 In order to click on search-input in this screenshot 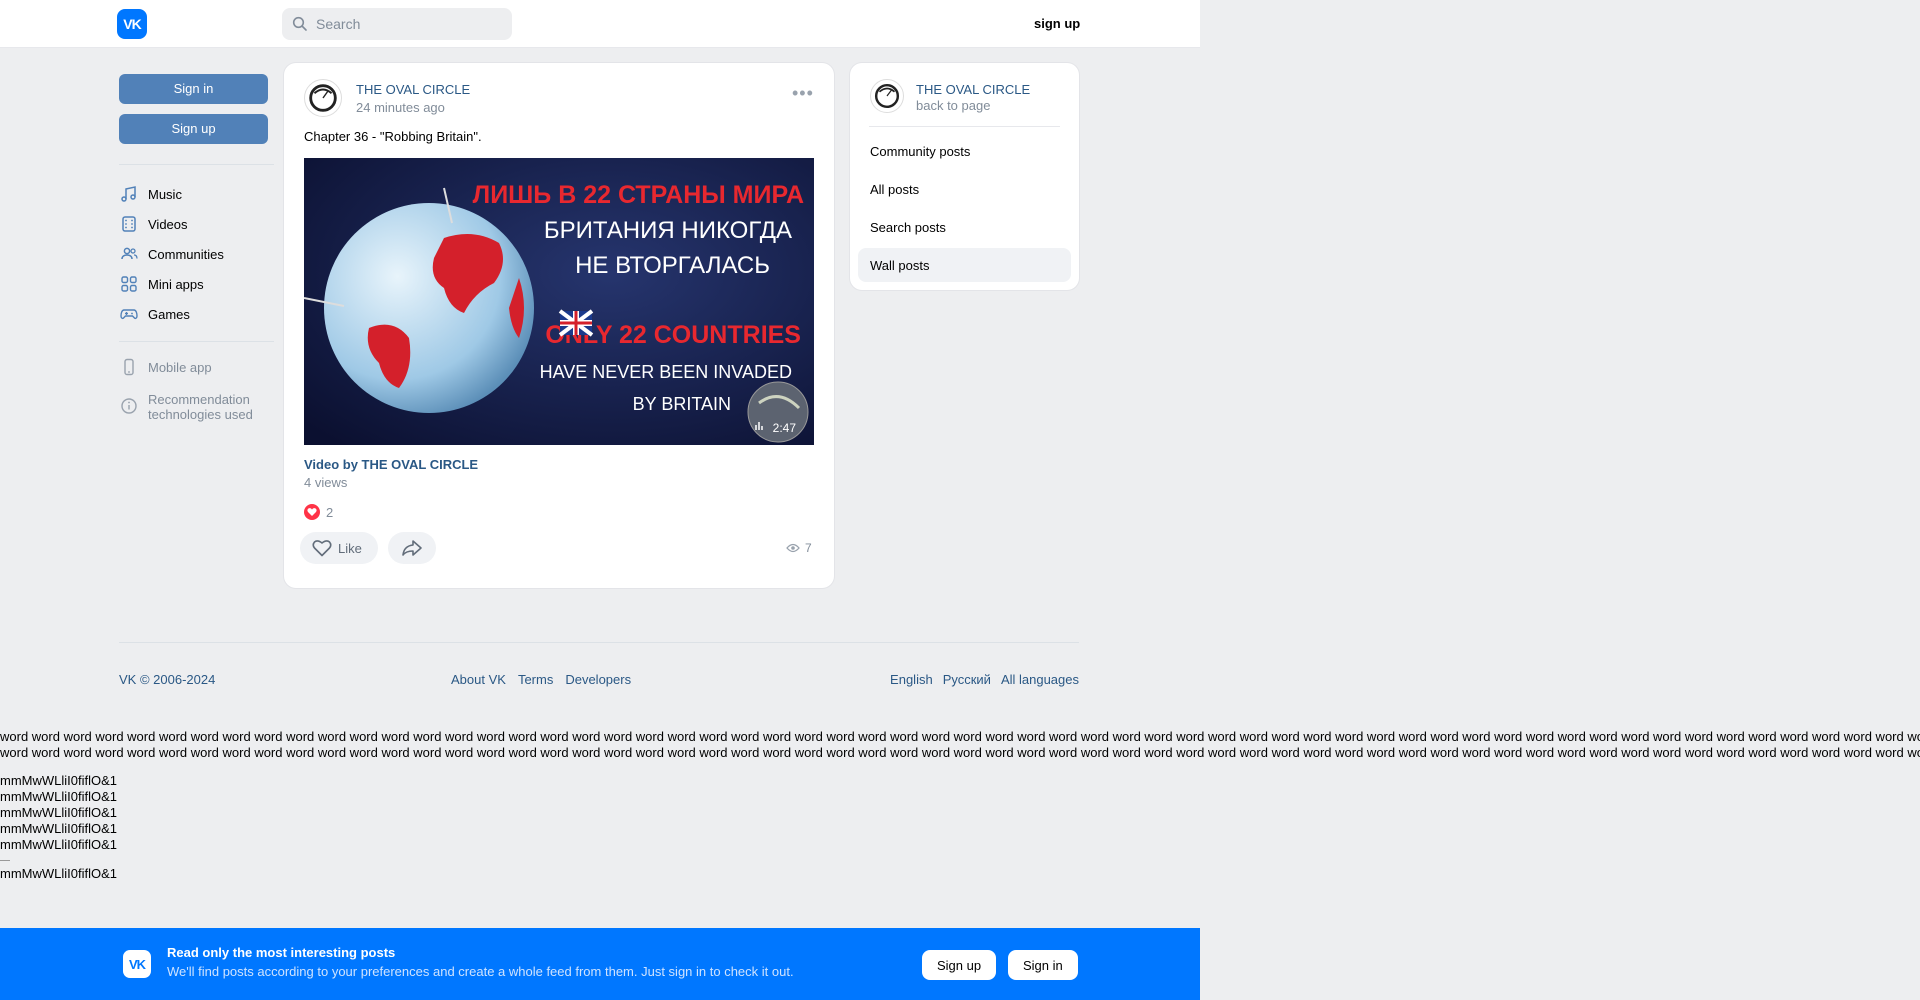, I will do `click(406, 24)`.